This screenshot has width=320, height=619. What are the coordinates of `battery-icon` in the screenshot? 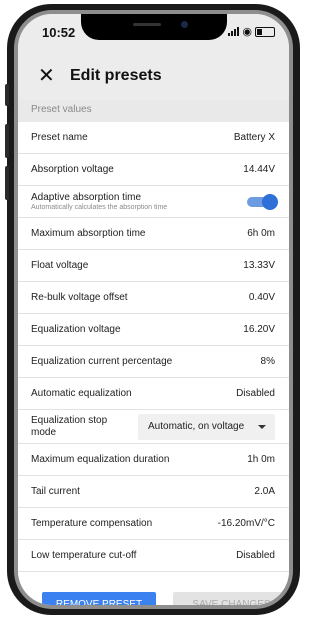 It's located at (265, 31).